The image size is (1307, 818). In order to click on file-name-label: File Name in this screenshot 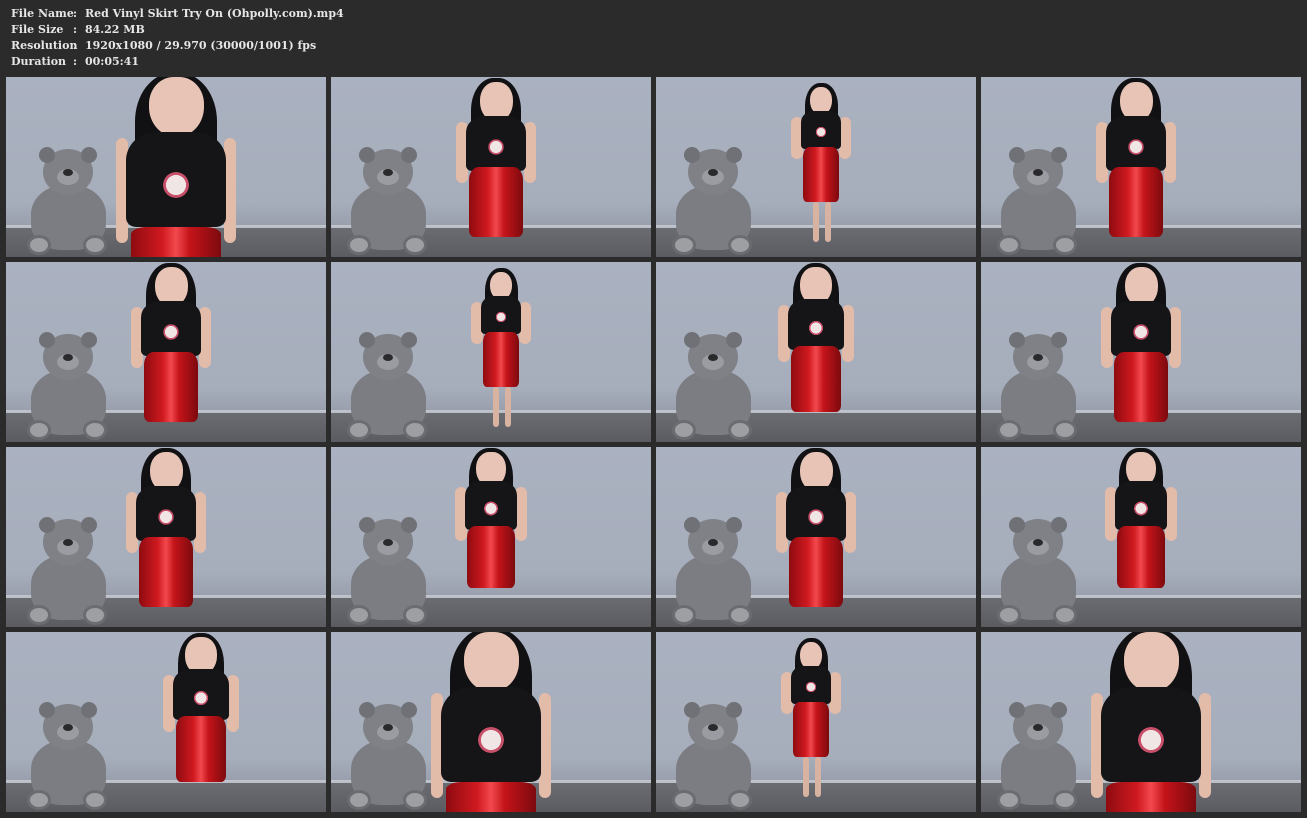, I will do `click(42, 13)`.